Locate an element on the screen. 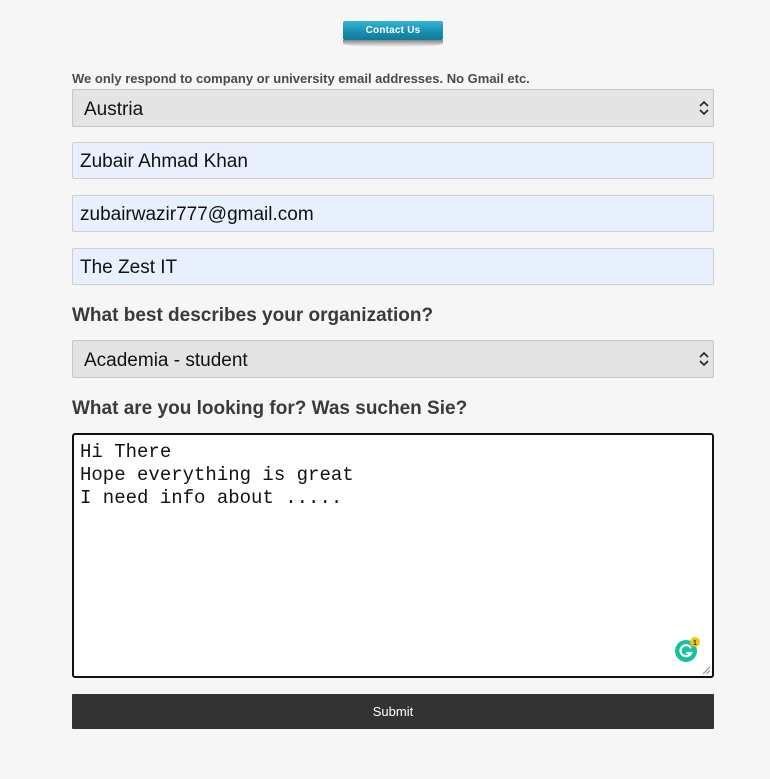 Image resolution: width=770 pixels, height=779 pixels. organization-select-value: Academia - student is located at coordinates (166, 360).